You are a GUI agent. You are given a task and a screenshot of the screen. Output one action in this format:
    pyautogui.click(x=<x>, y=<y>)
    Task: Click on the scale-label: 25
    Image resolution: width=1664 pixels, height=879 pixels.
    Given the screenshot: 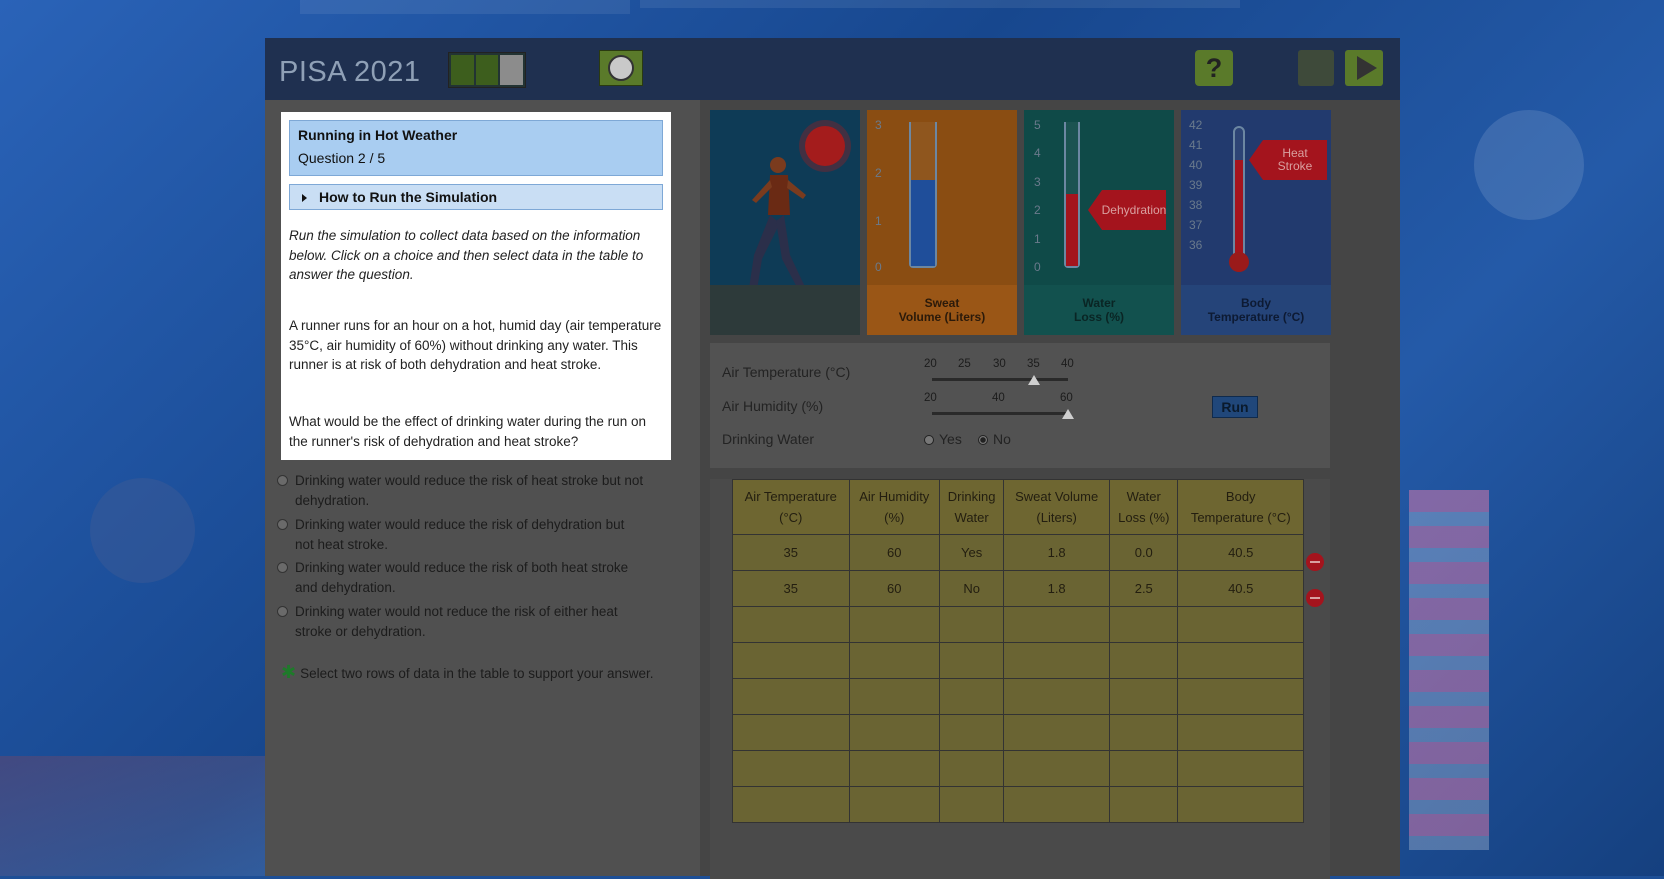 What is the action you would take?
    pyautogui.click(x=964, y=364)
    